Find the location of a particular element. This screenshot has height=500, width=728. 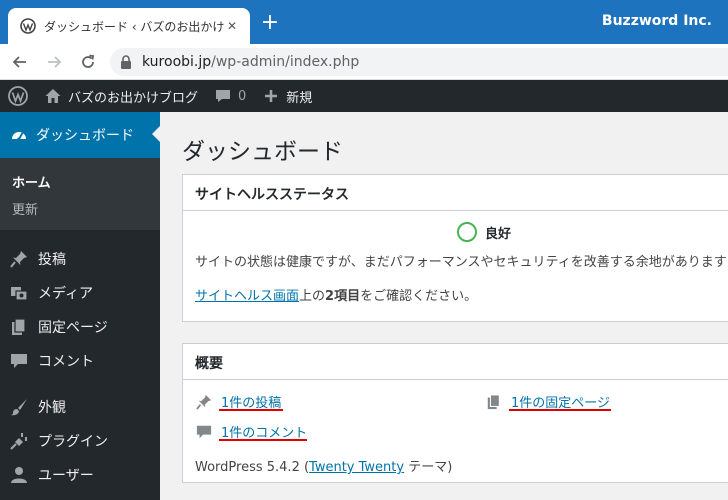

menu-item-posts: 投稿 is located at coordinates (80, 259).